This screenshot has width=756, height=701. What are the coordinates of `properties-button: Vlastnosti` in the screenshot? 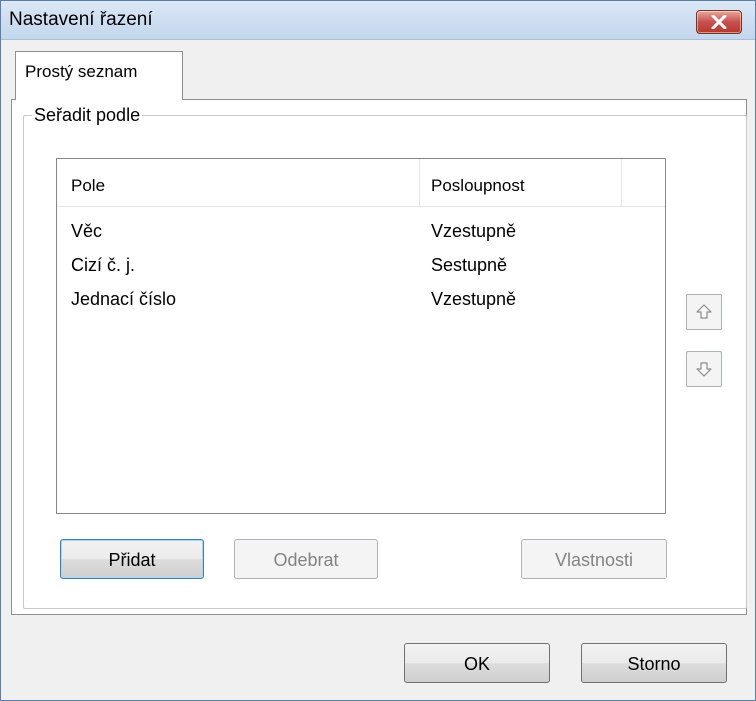 It's located at (594, 559).